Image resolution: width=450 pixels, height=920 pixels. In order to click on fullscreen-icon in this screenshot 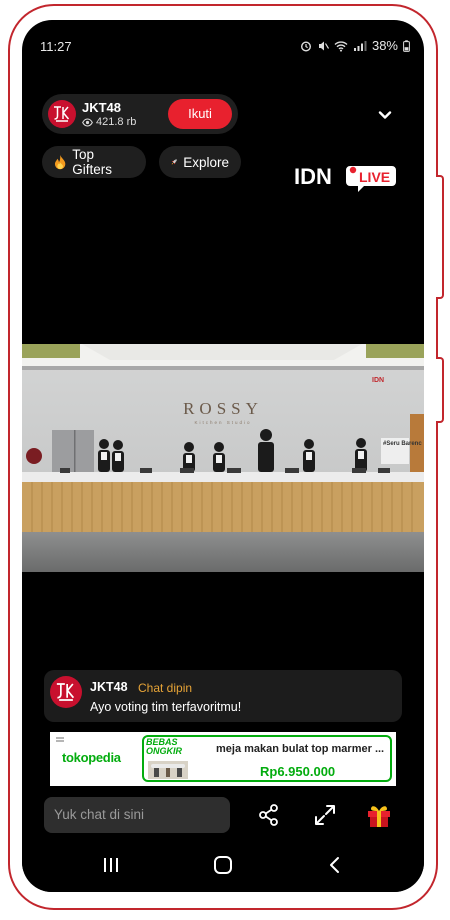, I will do `click(325, 815)`.